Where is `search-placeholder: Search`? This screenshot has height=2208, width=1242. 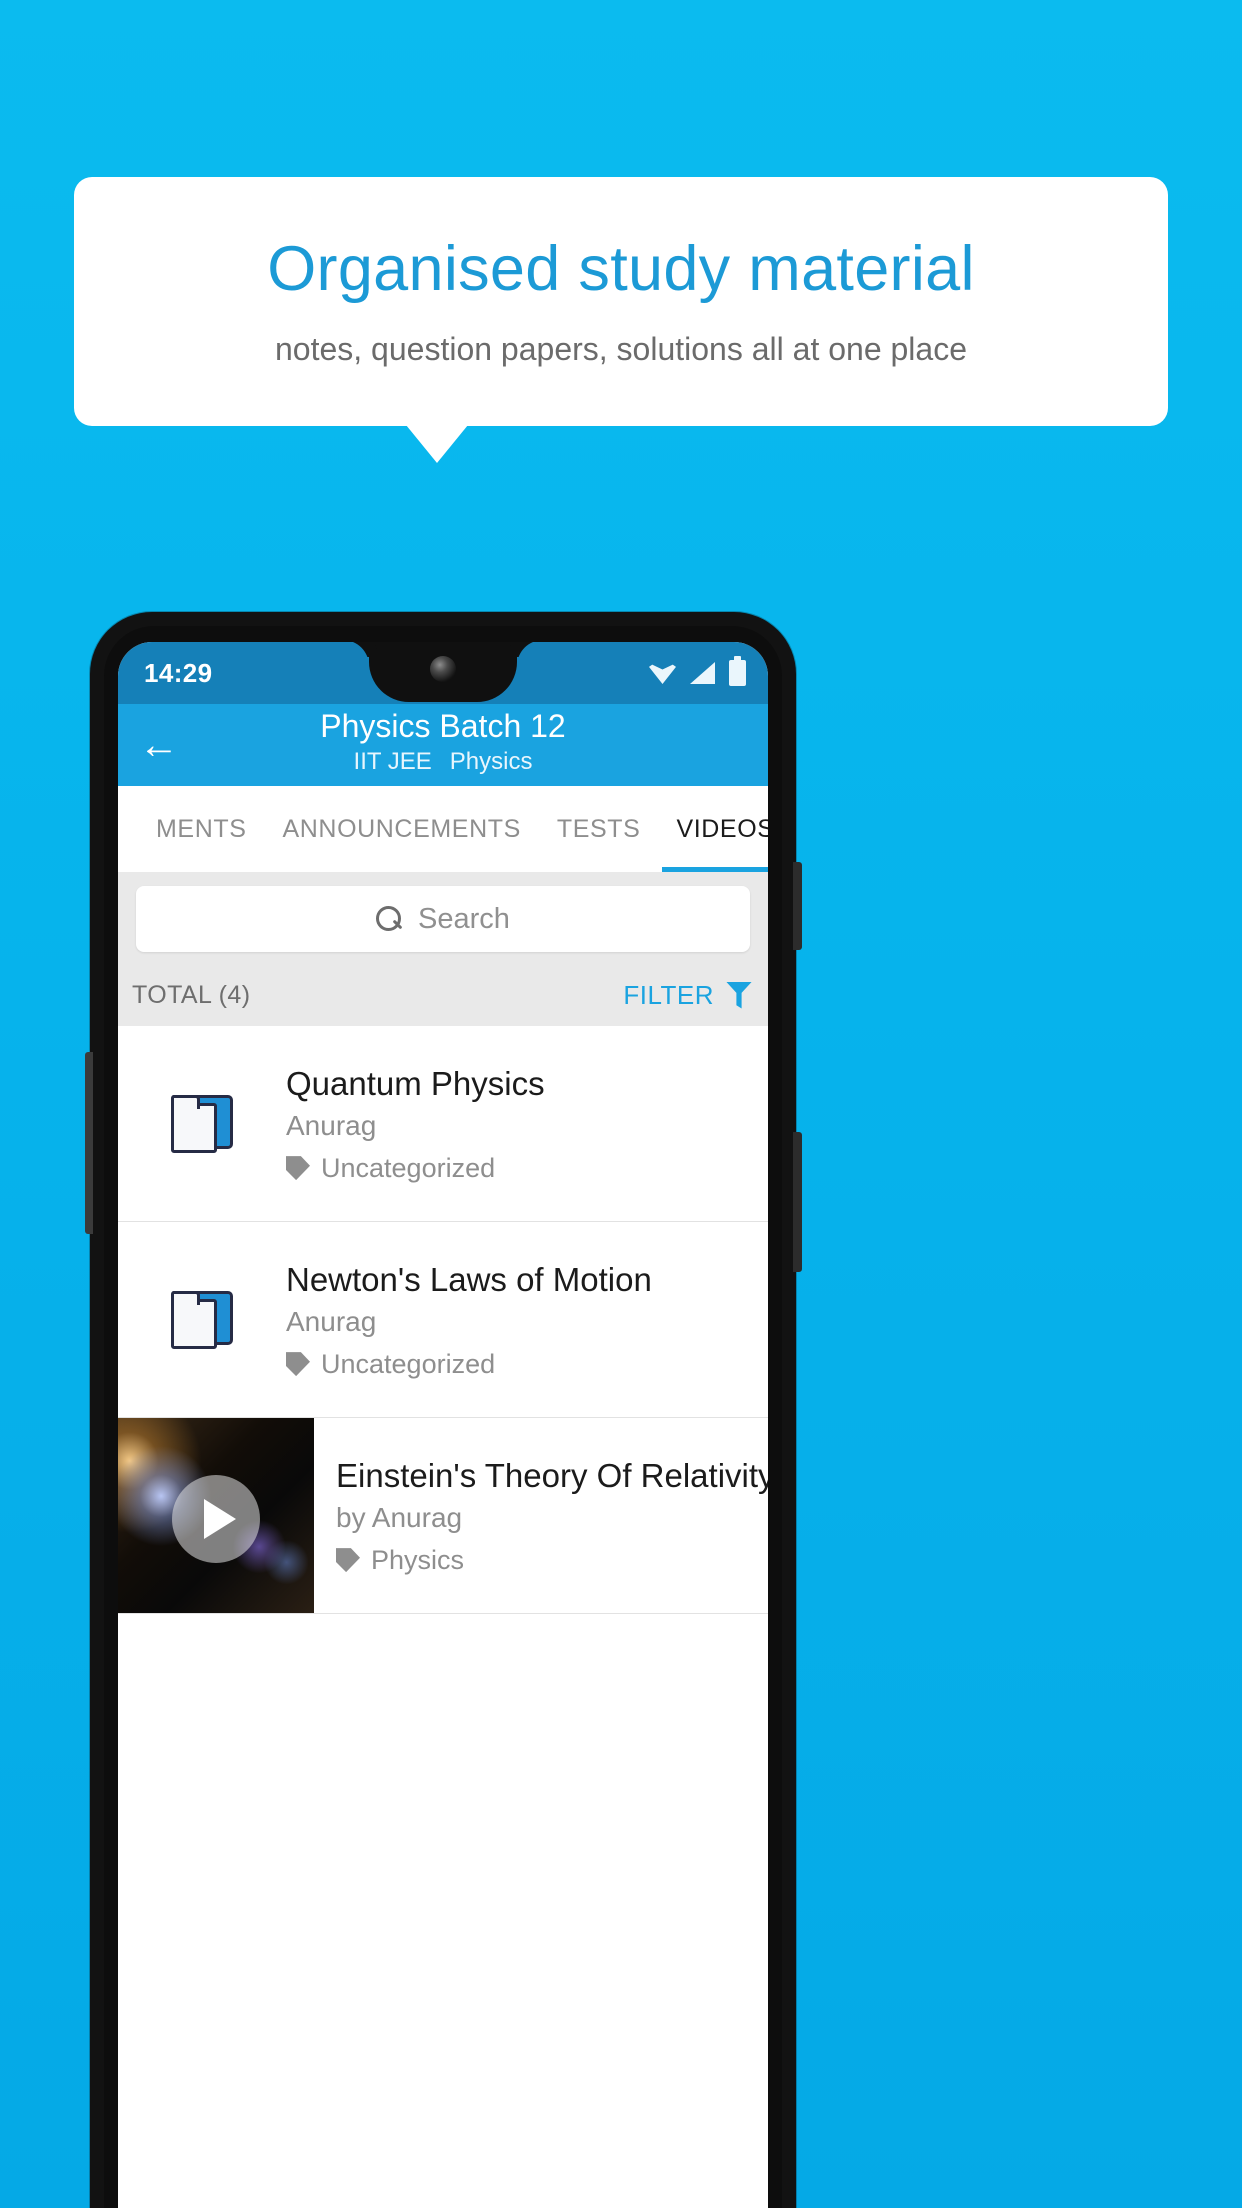 search-placeholder: Search is located at coordinates (464, 918).